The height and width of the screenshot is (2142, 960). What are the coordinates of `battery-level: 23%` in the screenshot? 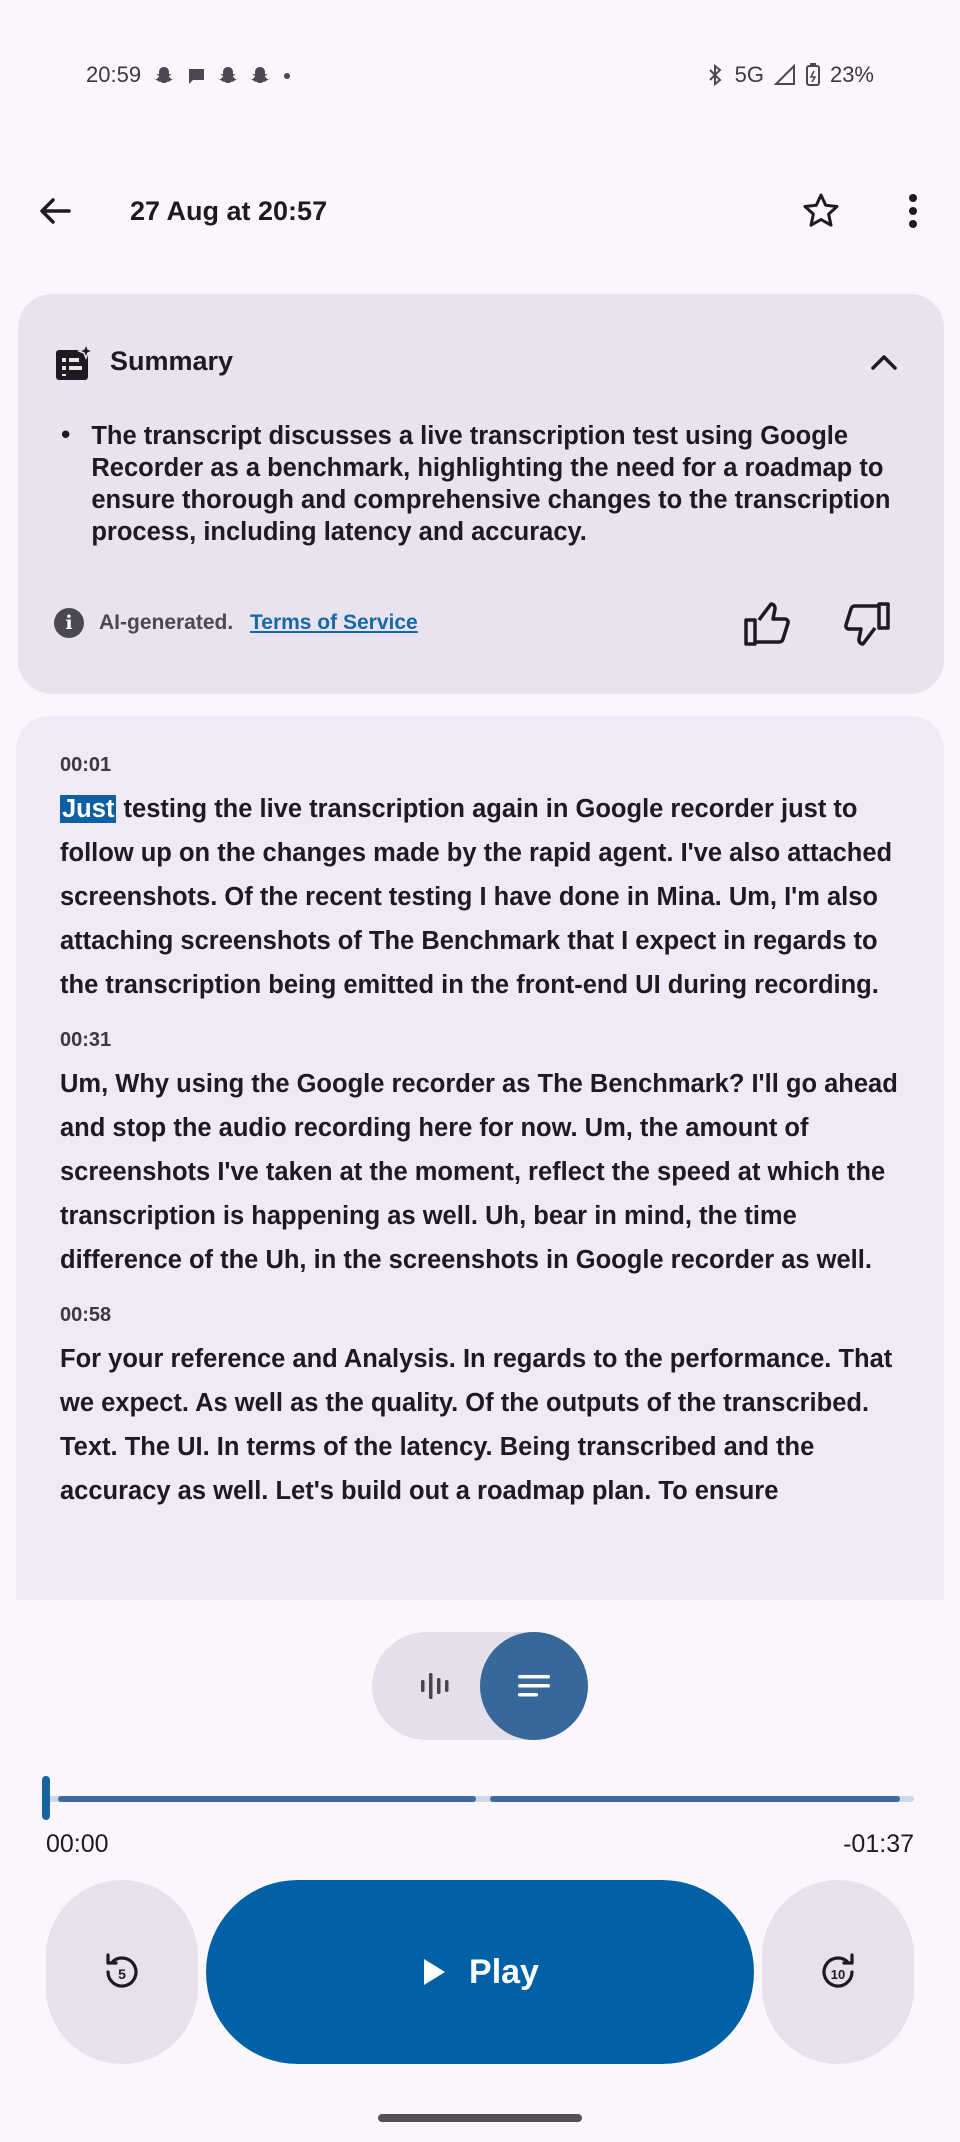 It's located at (851, 74).